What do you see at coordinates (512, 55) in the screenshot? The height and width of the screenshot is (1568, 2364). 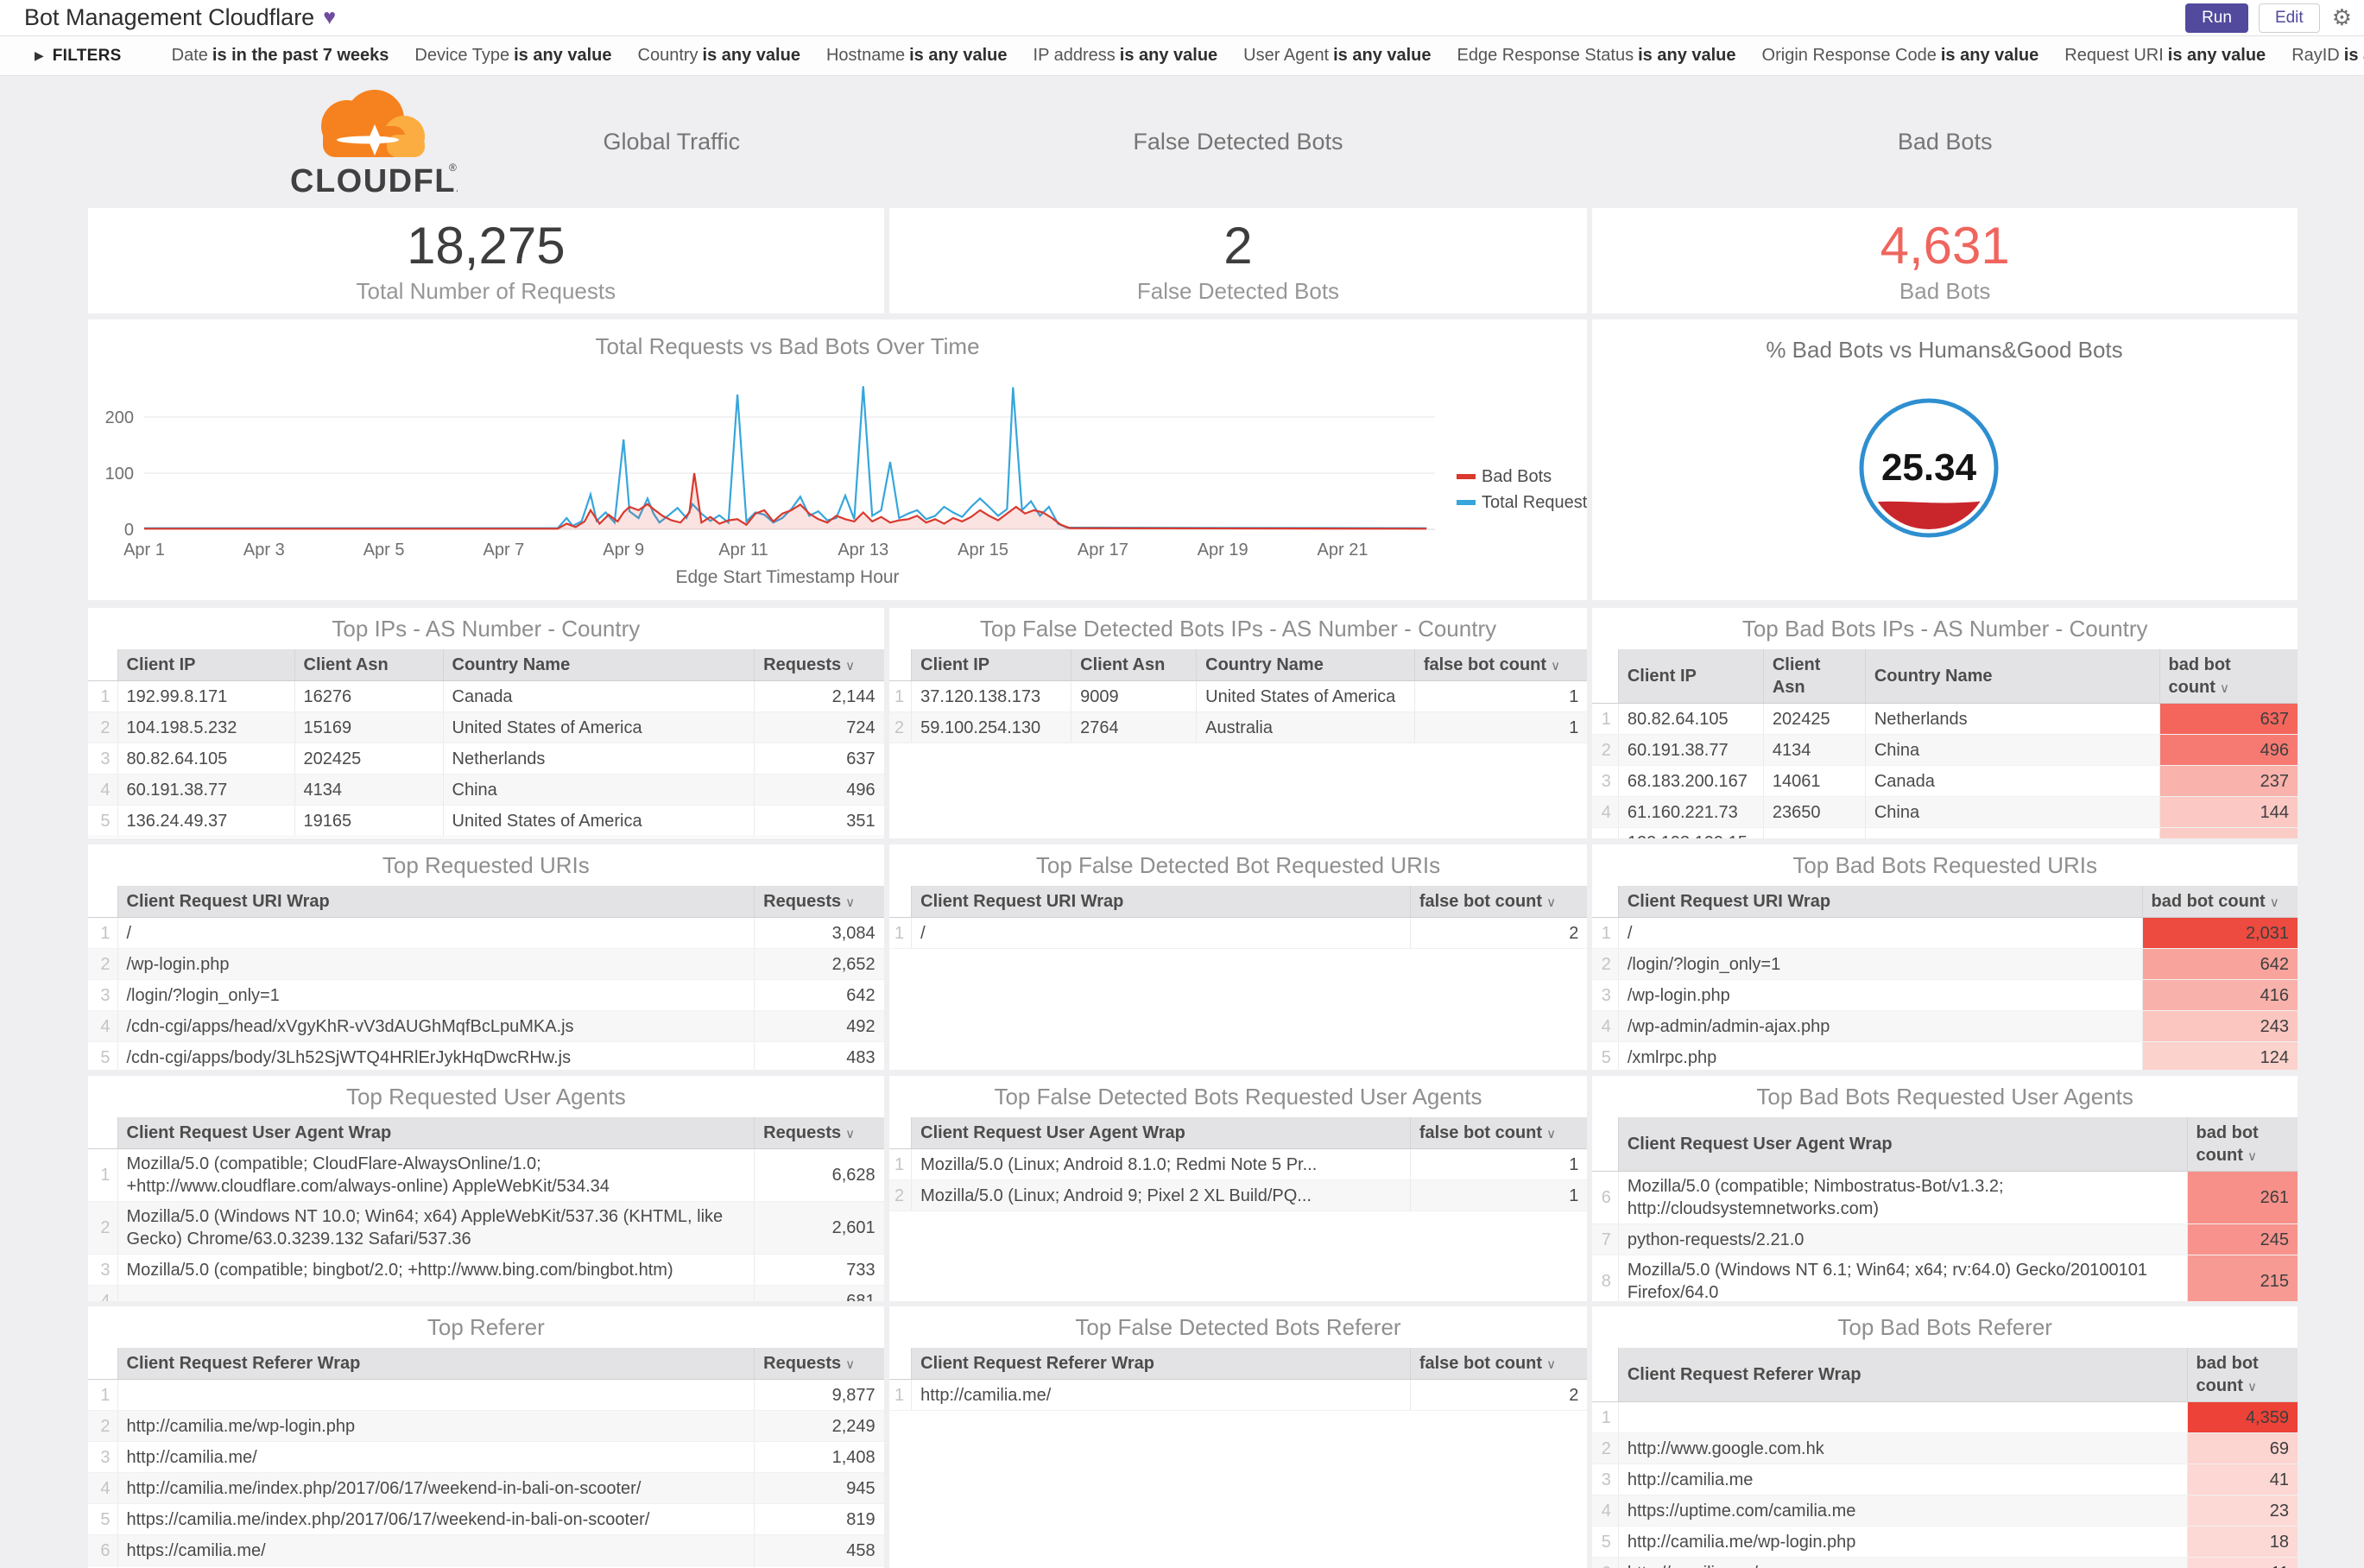 I see `filter-item: Device Type is any value` at bounding box center [512, 55].